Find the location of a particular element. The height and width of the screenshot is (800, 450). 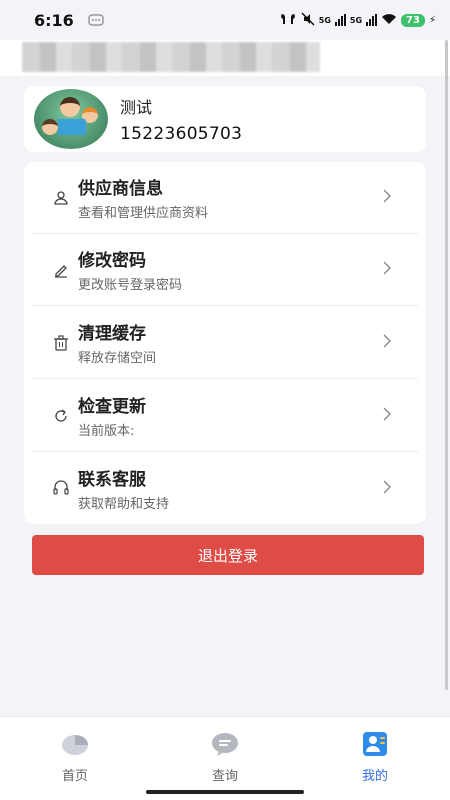

wifi-icon is located at coordinates (389, 20).